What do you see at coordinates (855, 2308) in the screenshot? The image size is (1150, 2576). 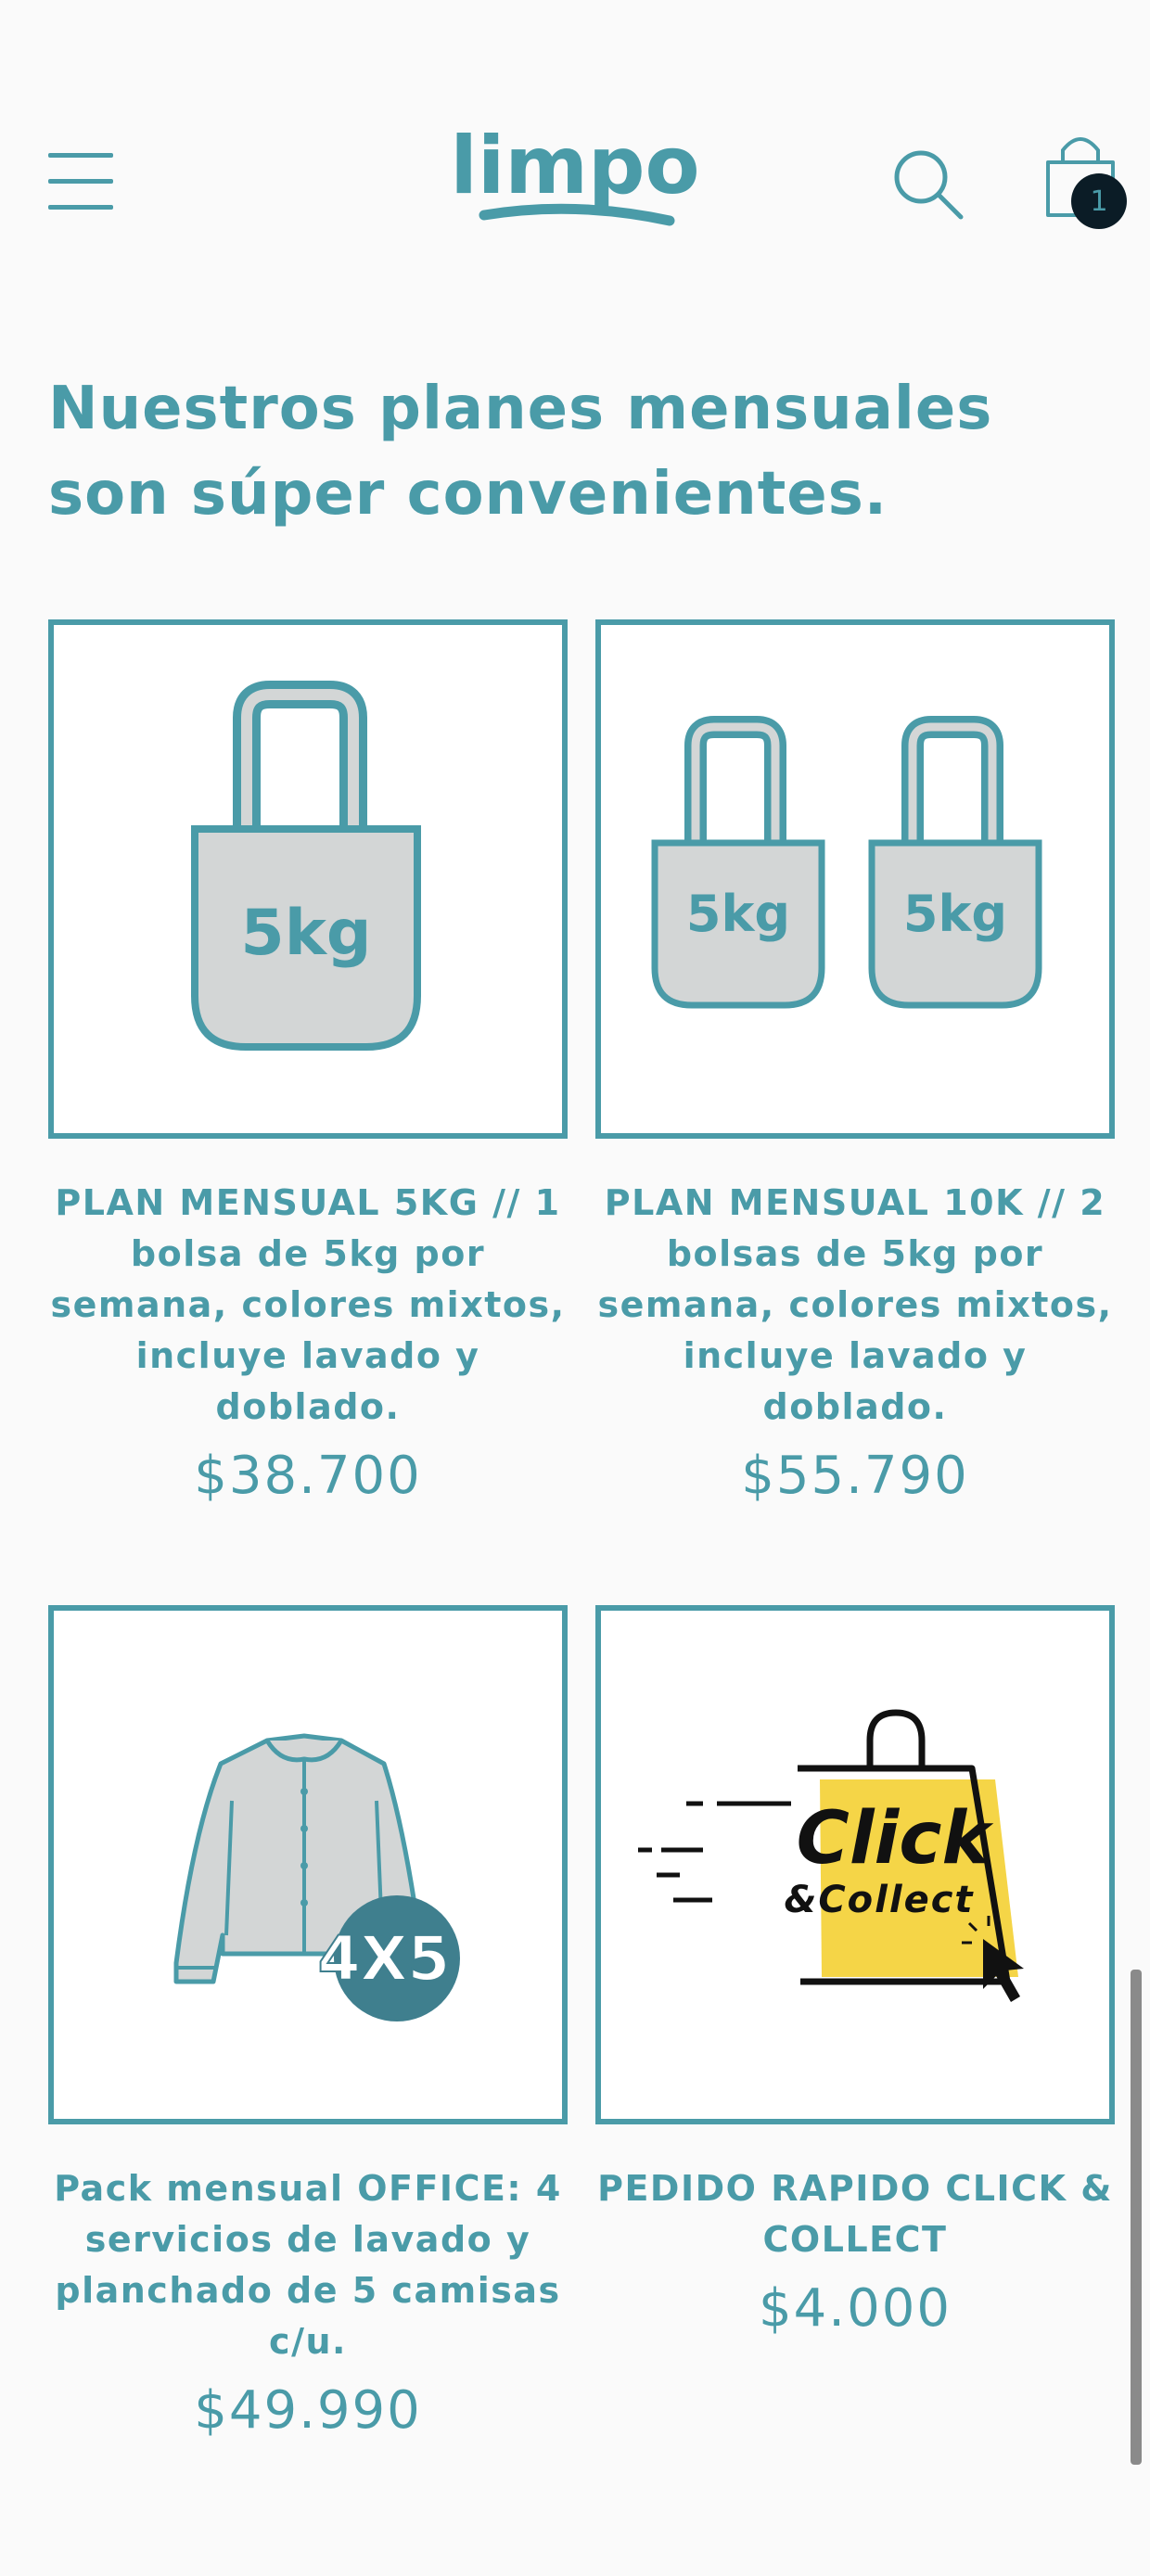 I see `product-price: $4.000` at bounding box center [855, 2308].